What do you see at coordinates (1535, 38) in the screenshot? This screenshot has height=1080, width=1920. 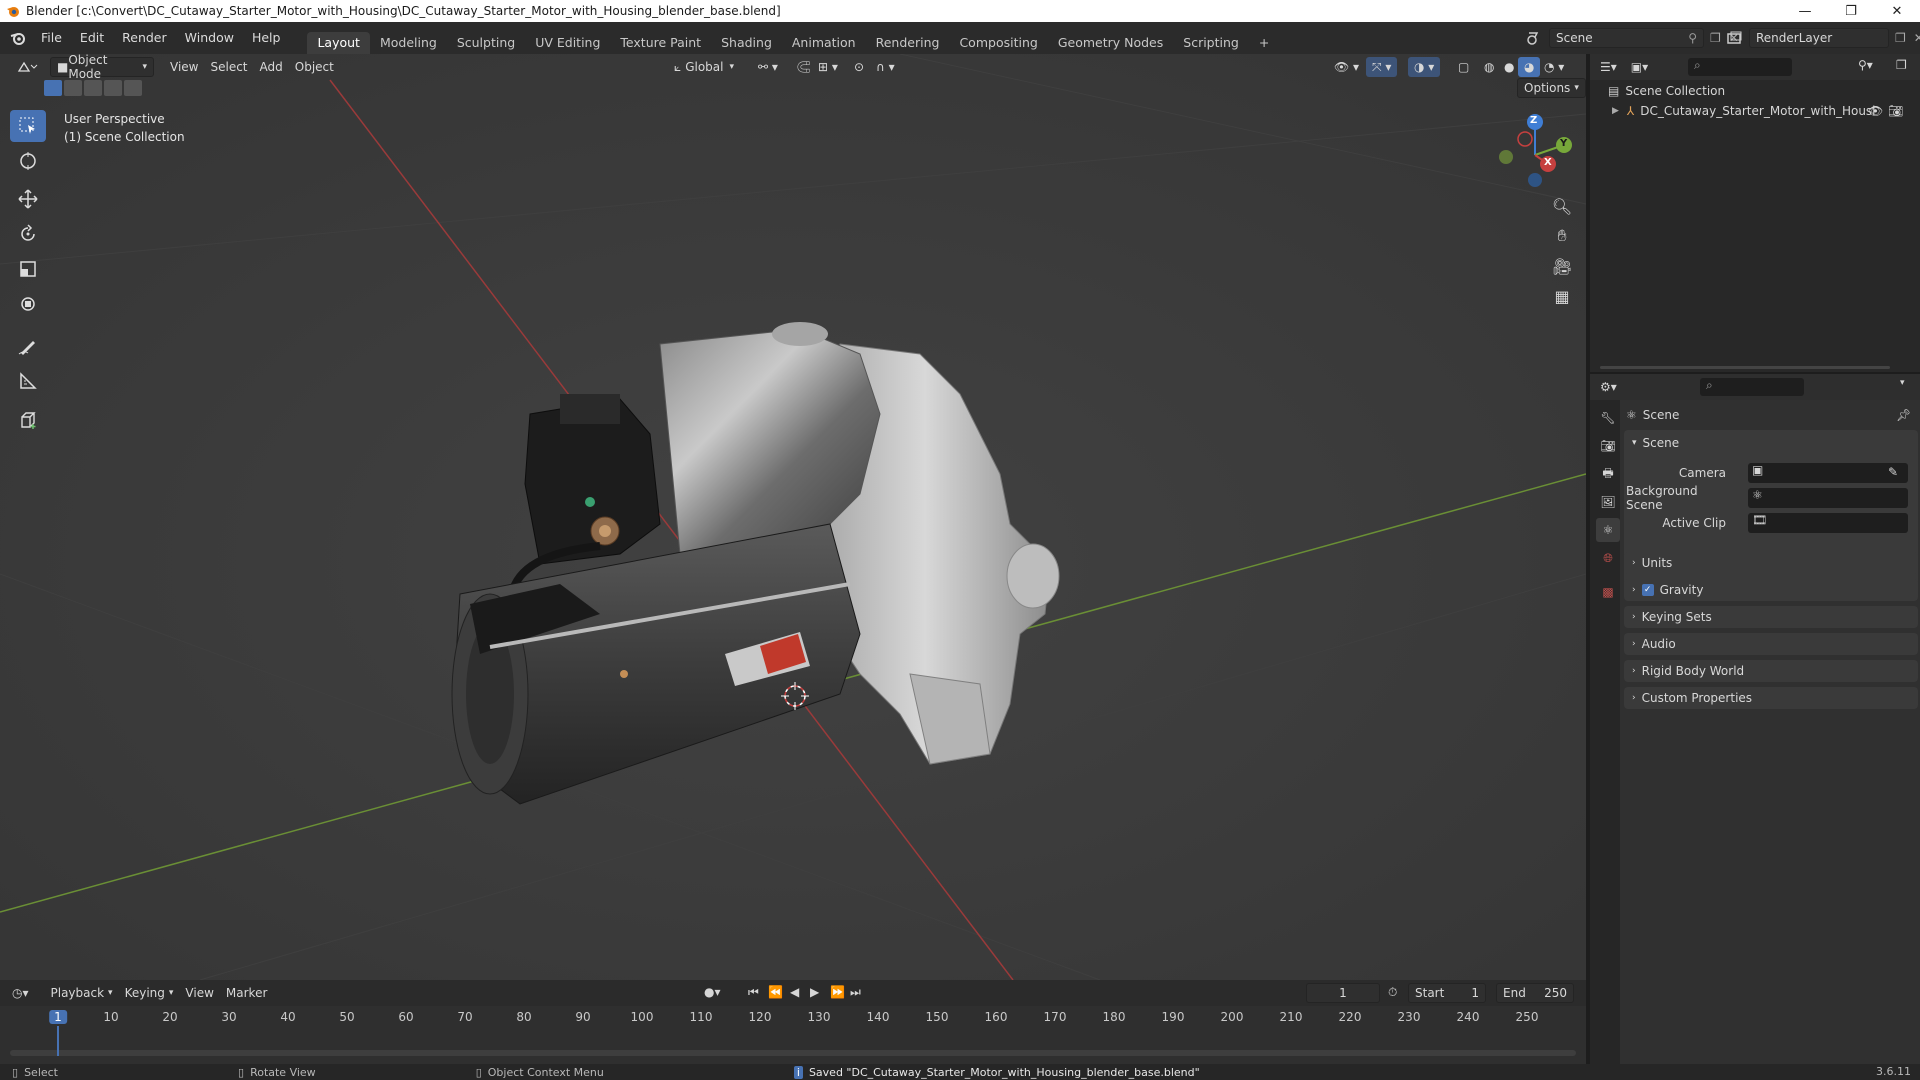 I see `scene-icon` at bounding box center [1535, 38].